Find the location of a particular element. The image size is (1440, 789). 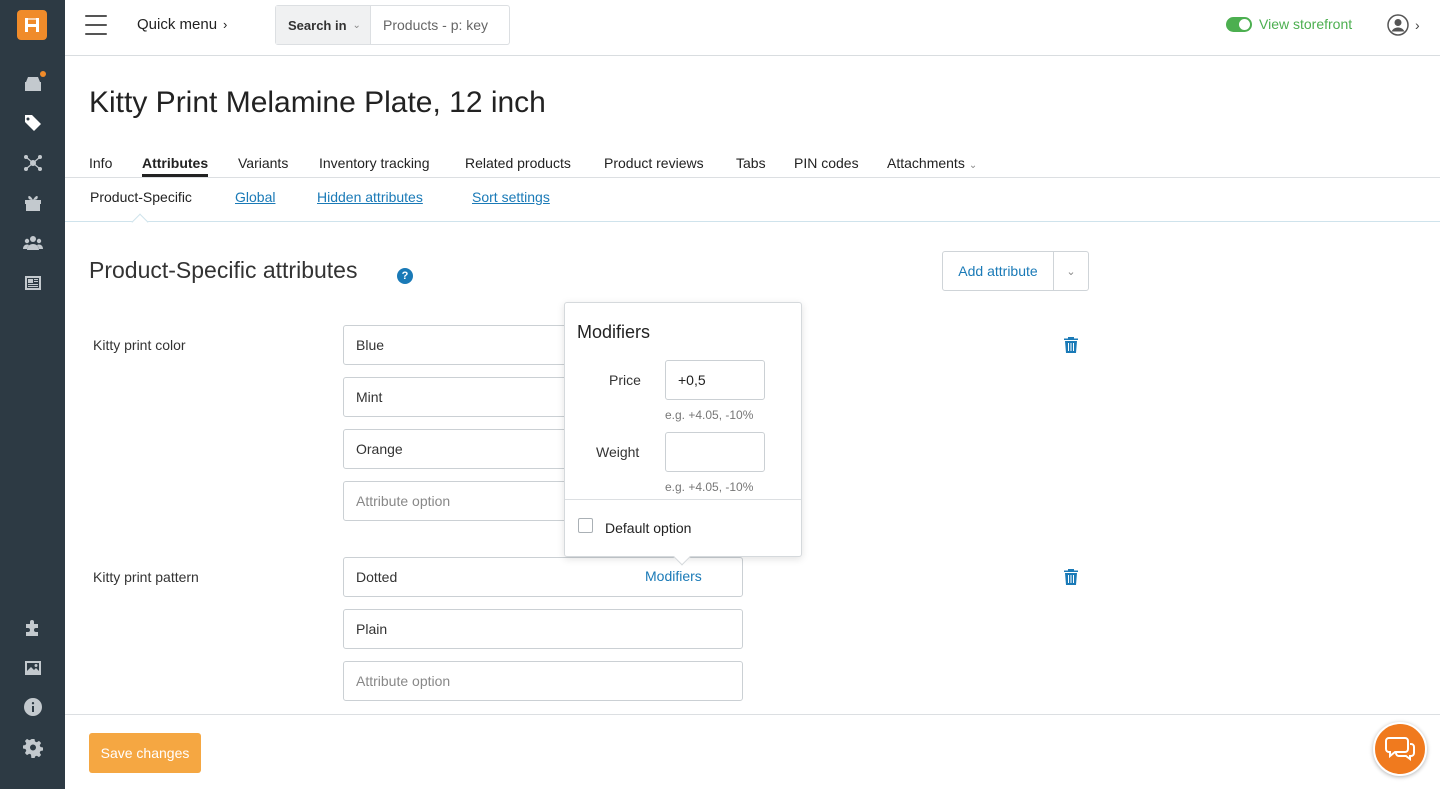

addons-icon is located at coordinates (33, 628).